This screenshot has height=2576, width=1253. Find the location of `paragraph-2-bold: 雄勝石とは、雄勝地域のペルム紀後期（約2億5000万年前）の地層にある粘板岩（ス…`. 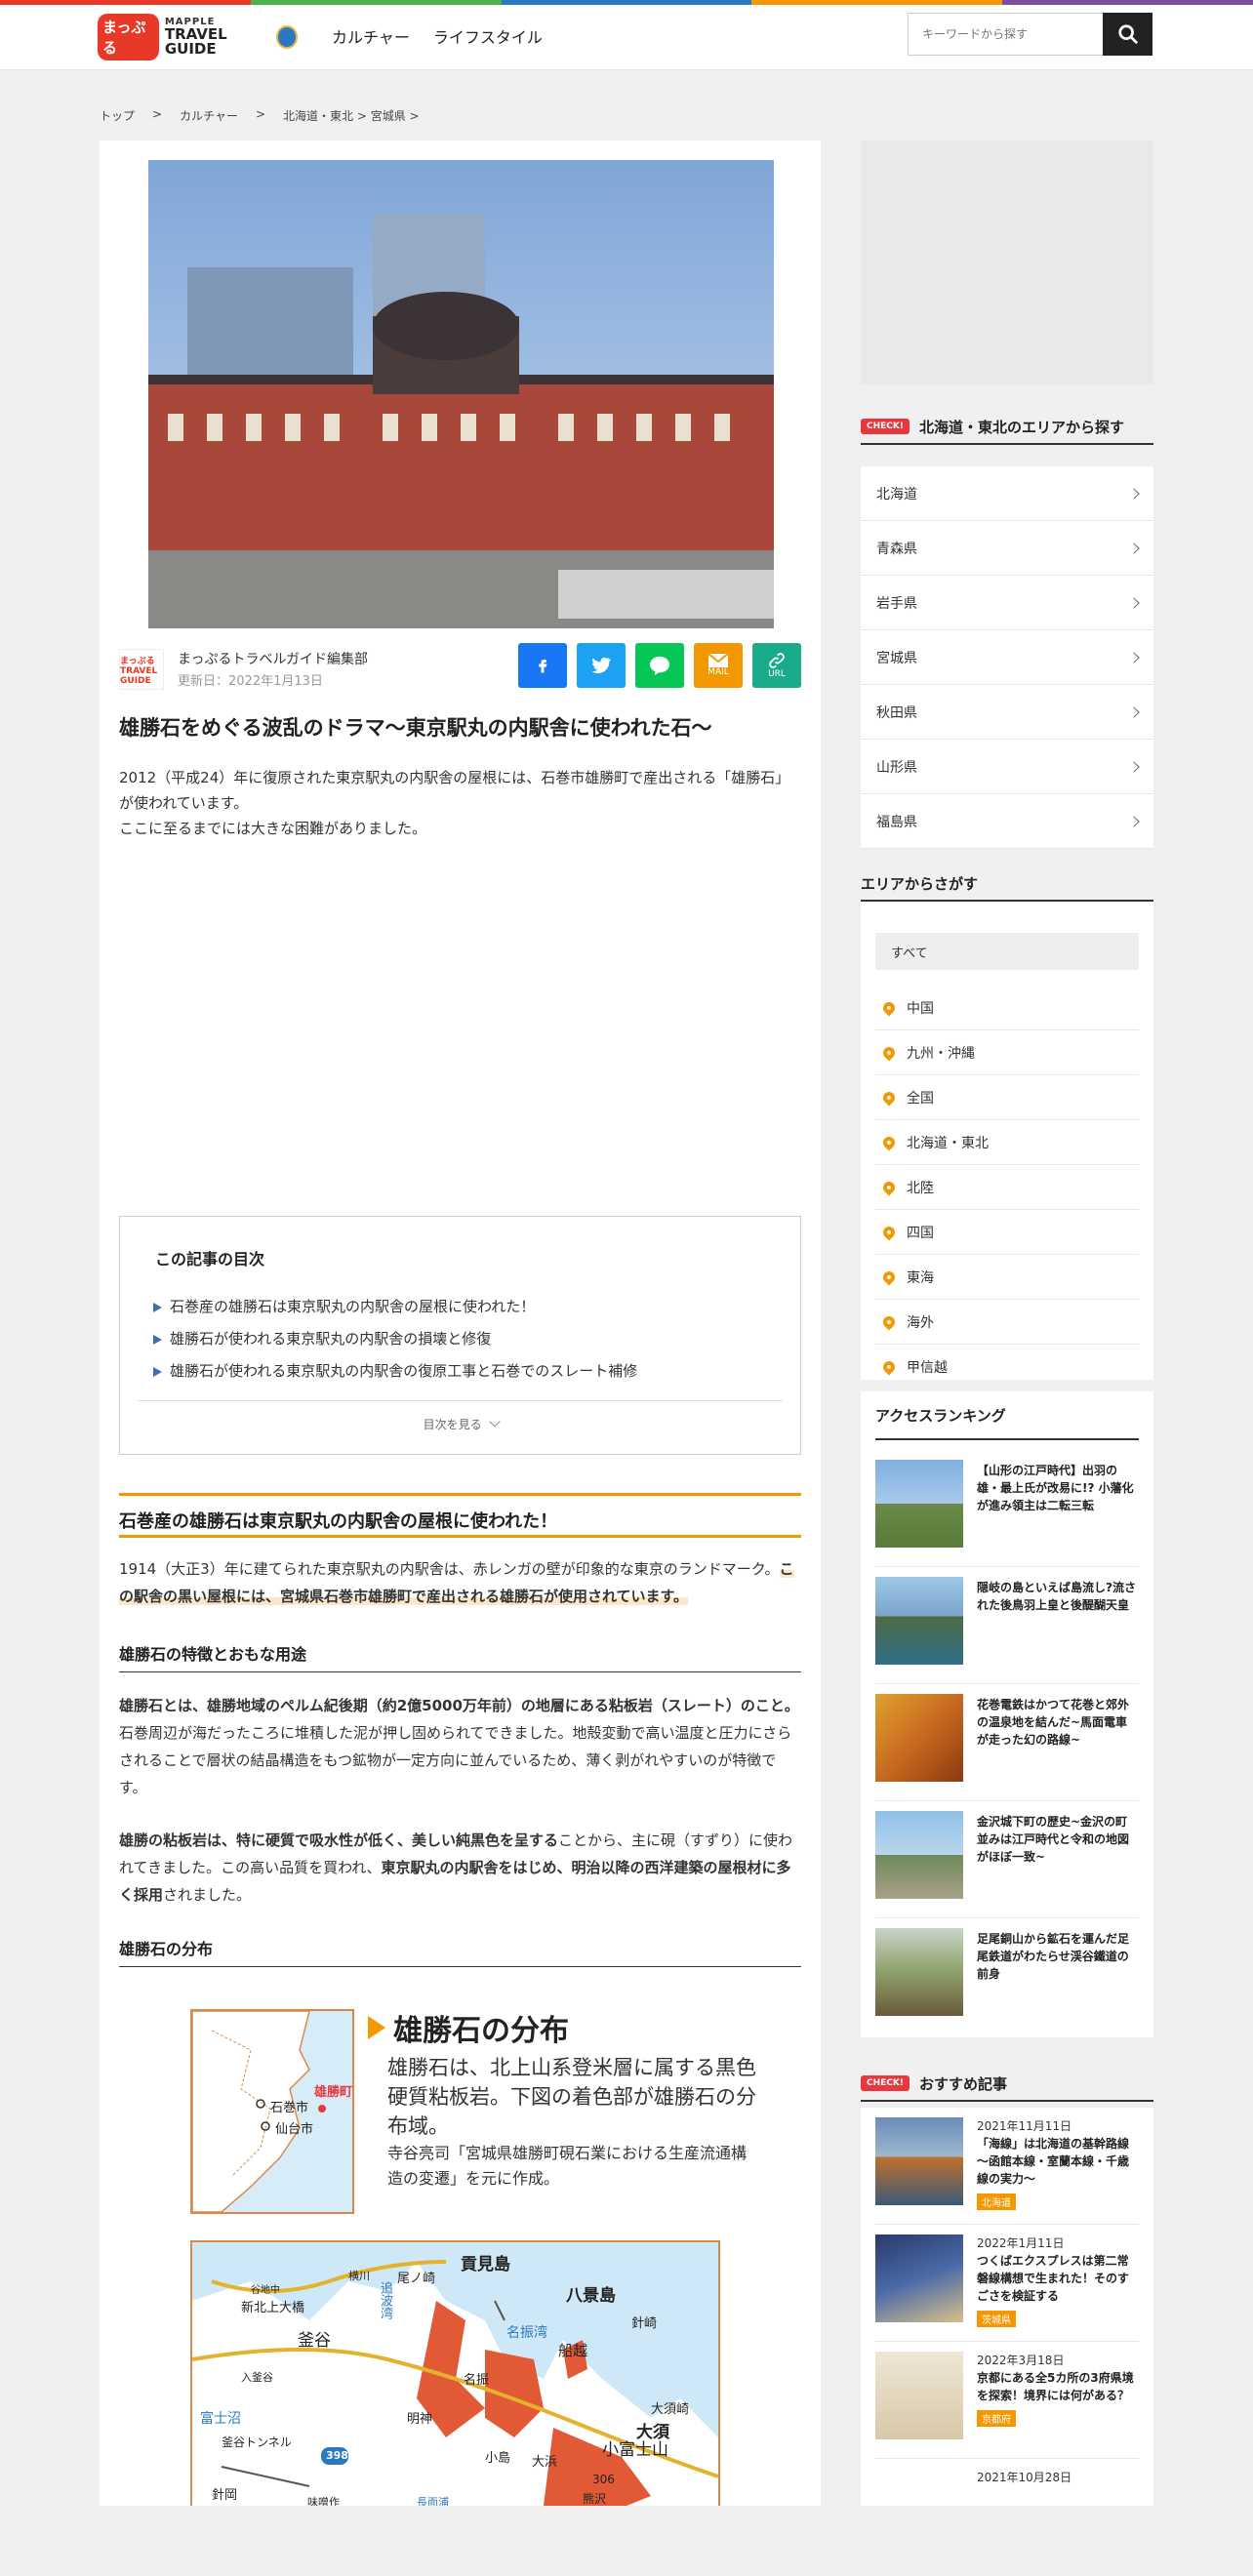

paragraph-2-bold: 雄勝石とは、雄勝地域のペルム紀後期（約2億5000万年前）の地層にある粘板岩（ス… is located at coordinates (459, 1705).